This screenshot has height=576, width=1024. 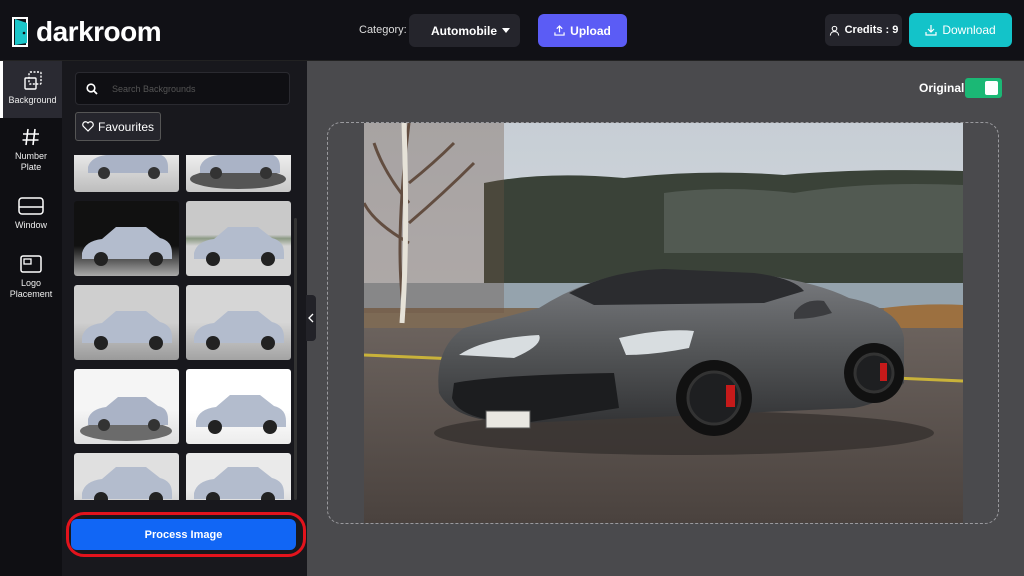 I want to click on upload-button: Upload, so click(x=582, y=30).